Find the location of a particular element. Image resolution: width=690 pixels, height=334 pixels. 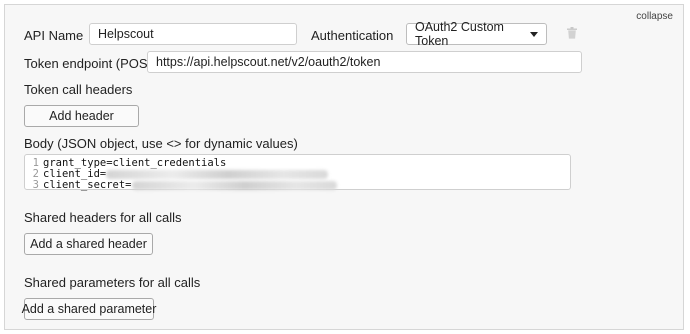

add-header-button: Add header is located at coordinates (81, 116).